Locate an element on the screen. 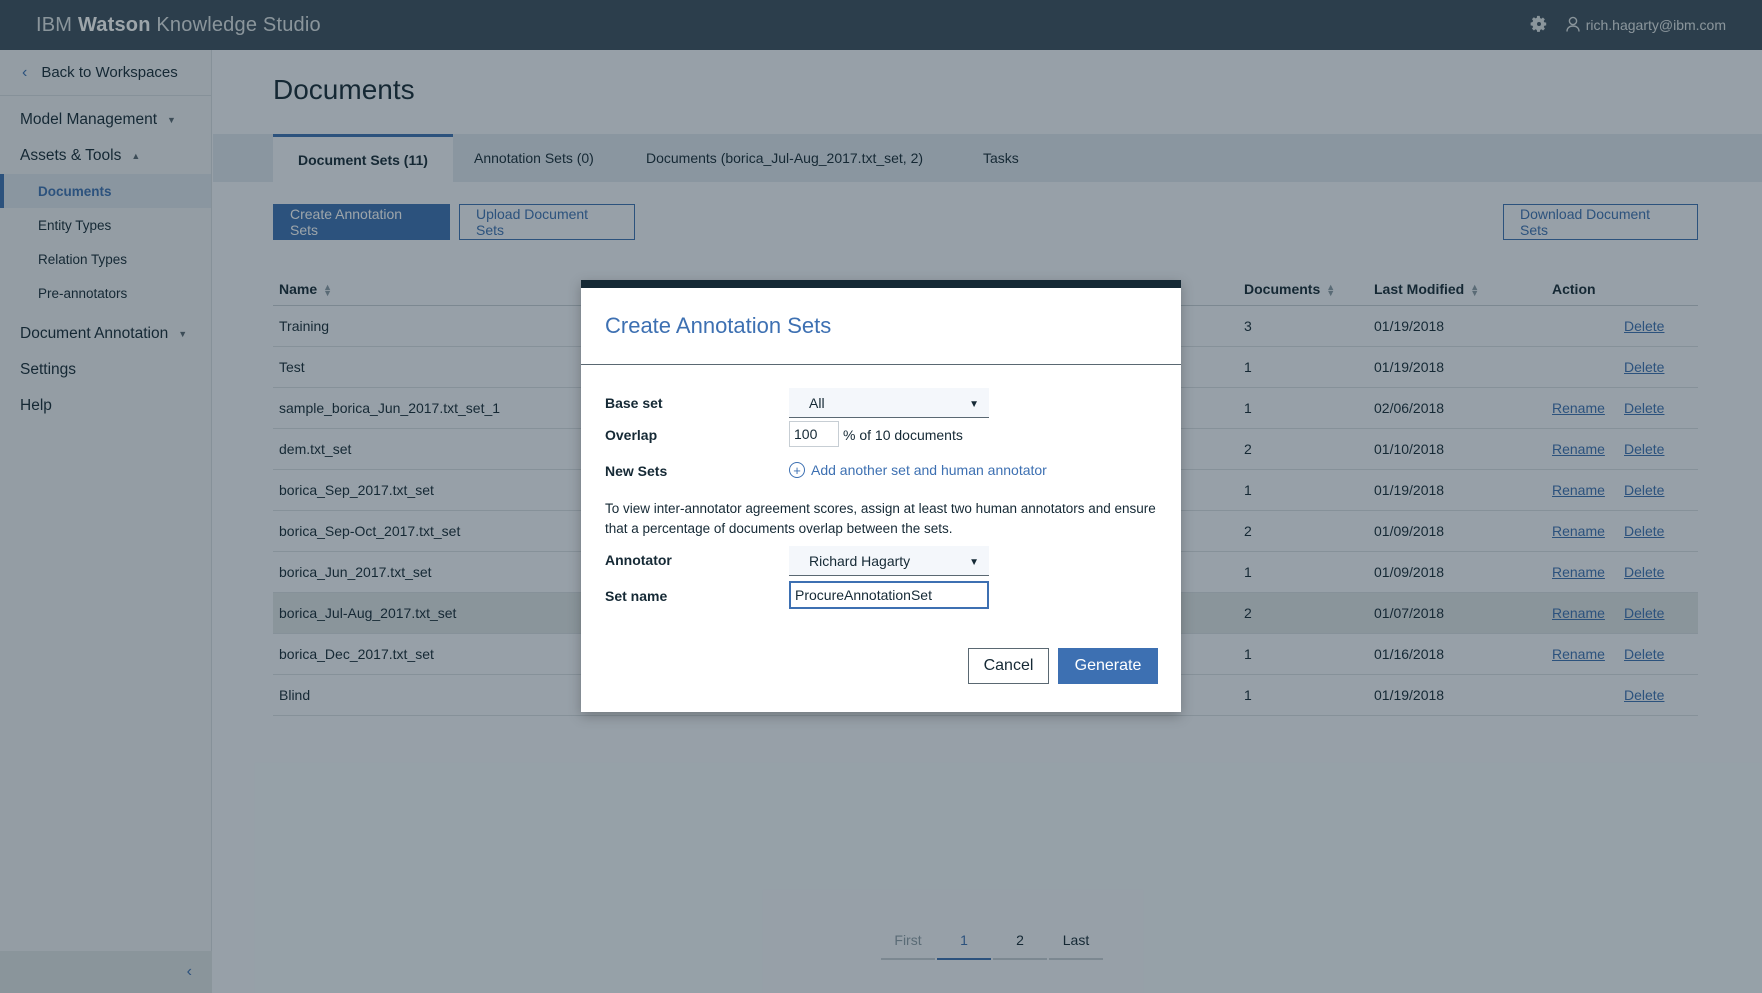 This screenshot has height=993, width=1762. set-name-input: ProcureAnnotationSet is located at coordinates (889, 595).